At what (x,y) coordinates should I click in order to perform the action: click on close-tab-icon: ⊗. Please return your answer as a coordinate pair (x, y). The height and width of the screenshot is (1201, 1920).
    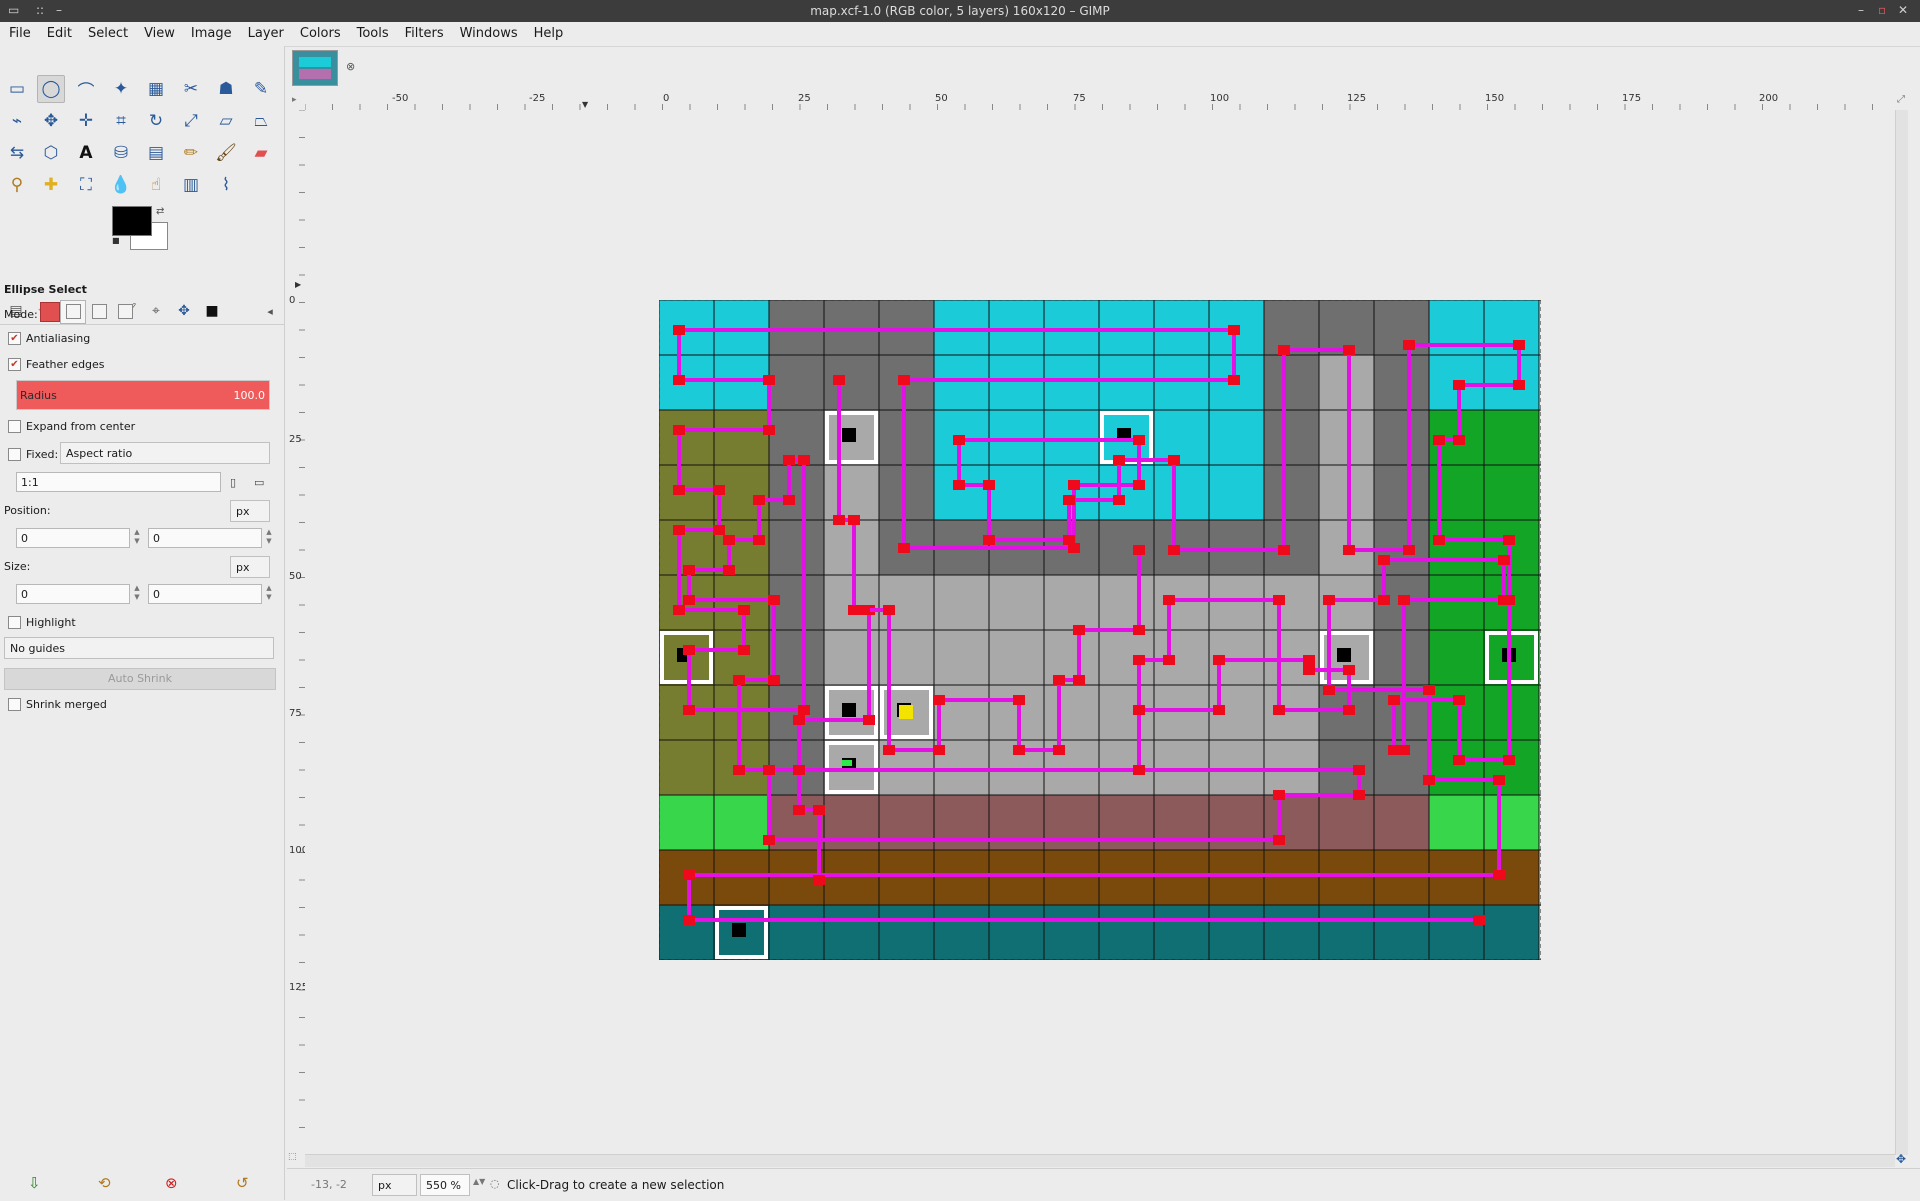
    Looking at the image, I should click on (350, 66).